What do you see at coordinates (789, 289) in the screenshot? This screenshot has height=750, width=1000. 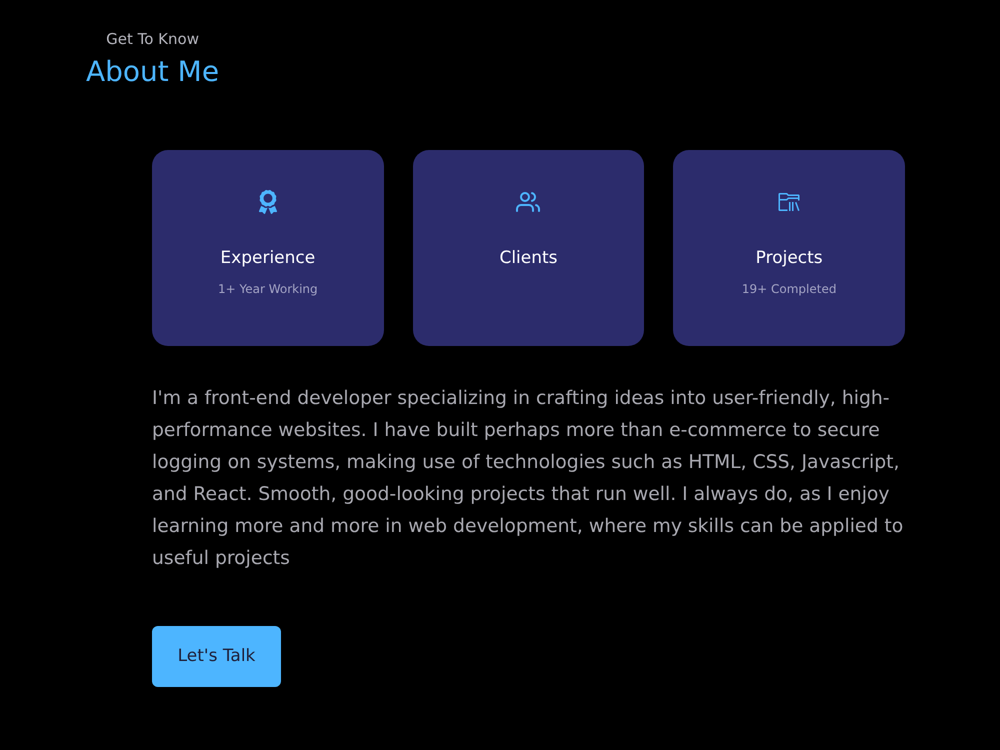 I see `card-subtitle: 19+ Completed` at bounding box center [789, 289].